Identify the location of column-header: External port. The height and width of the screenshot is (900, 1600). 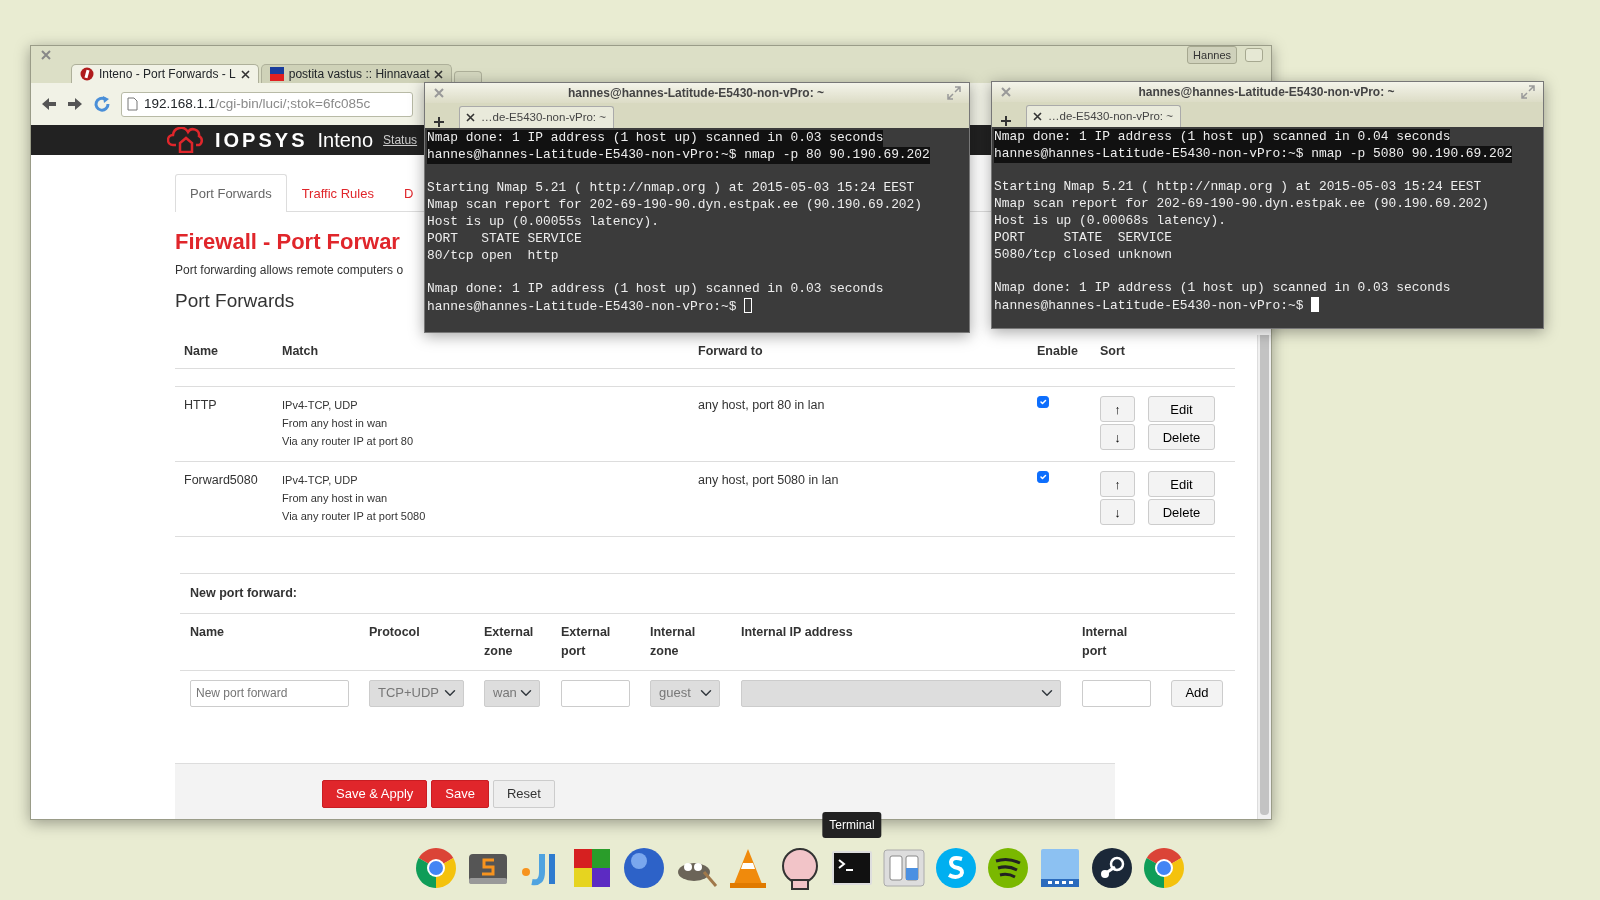
(586, 641).